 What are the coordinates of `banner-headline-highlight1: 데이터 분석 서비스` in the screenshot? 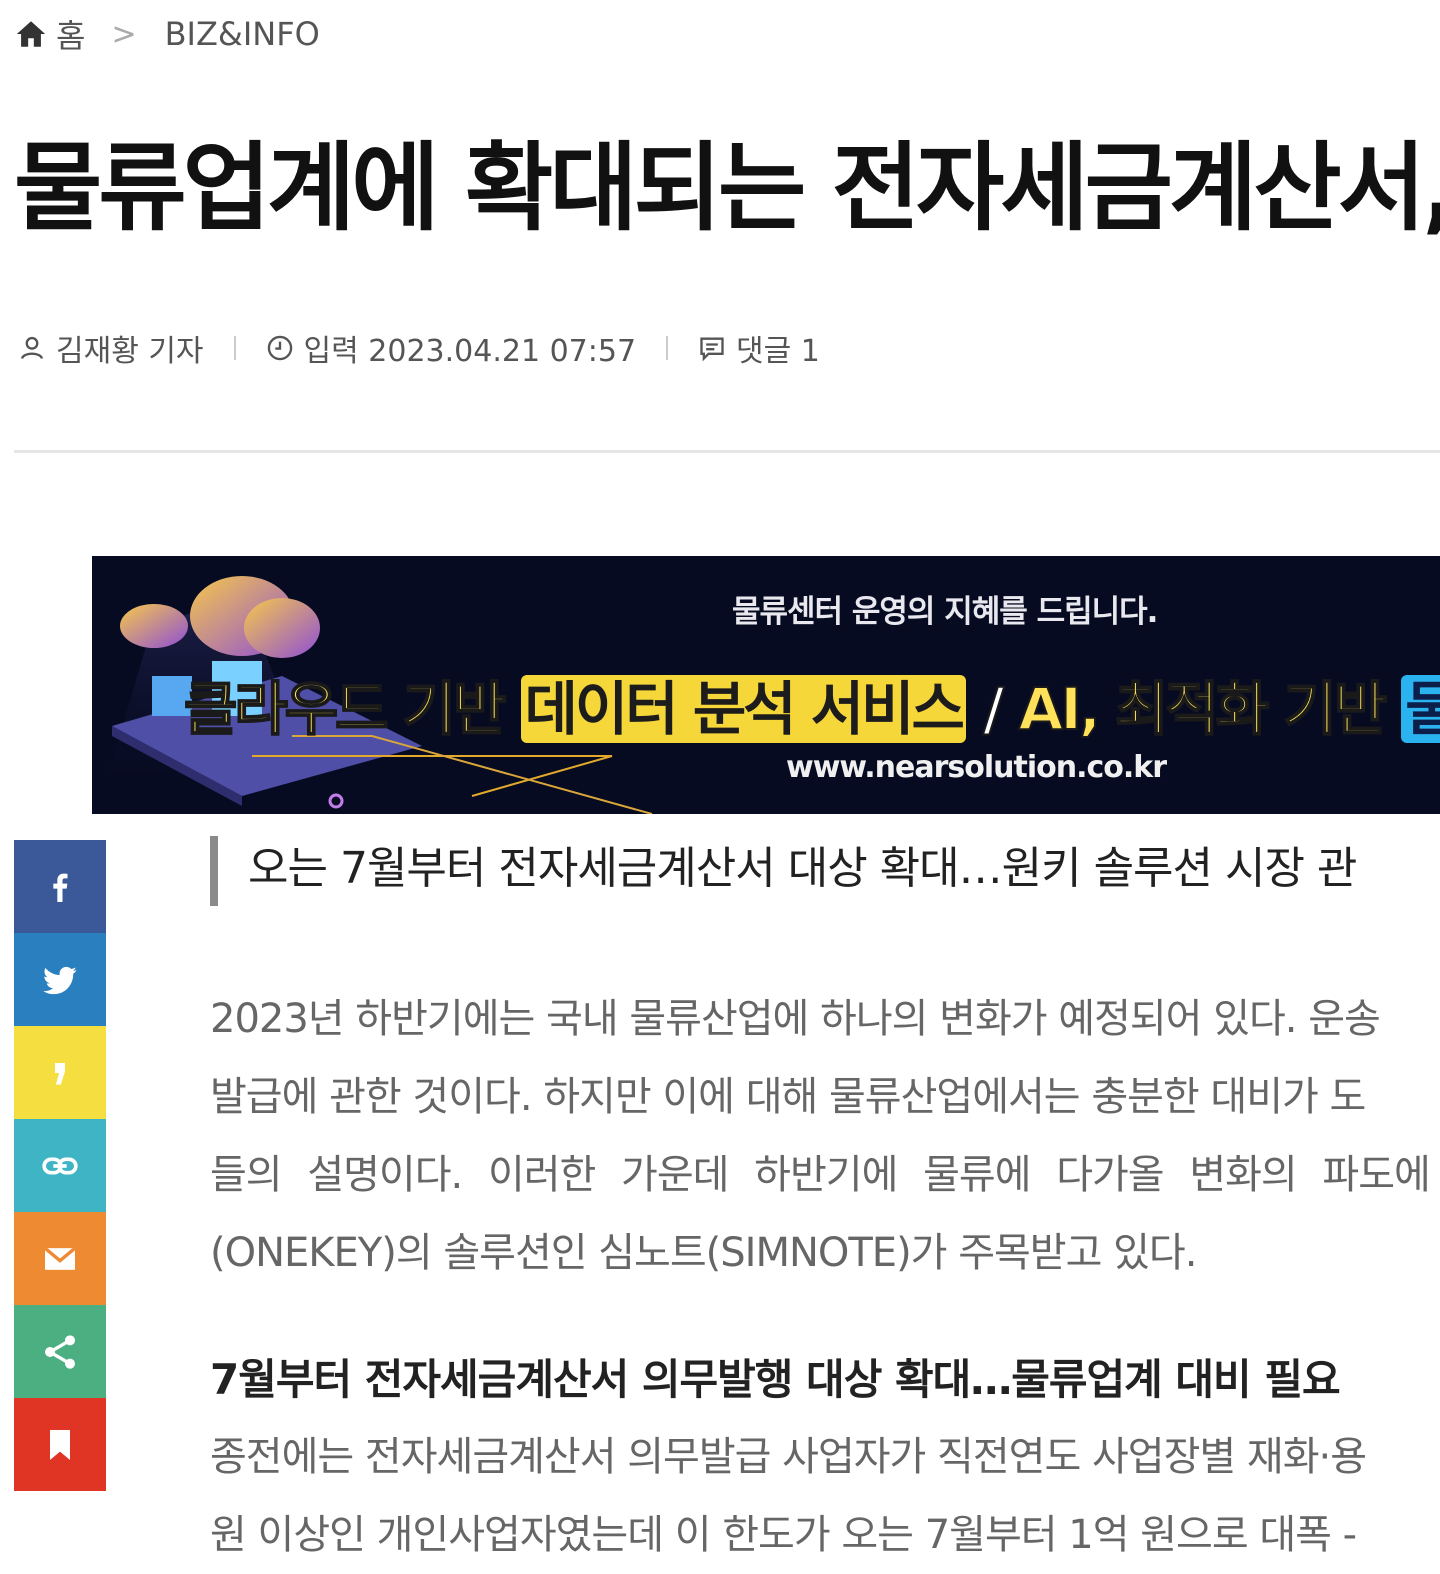 It's located at (743, 709).